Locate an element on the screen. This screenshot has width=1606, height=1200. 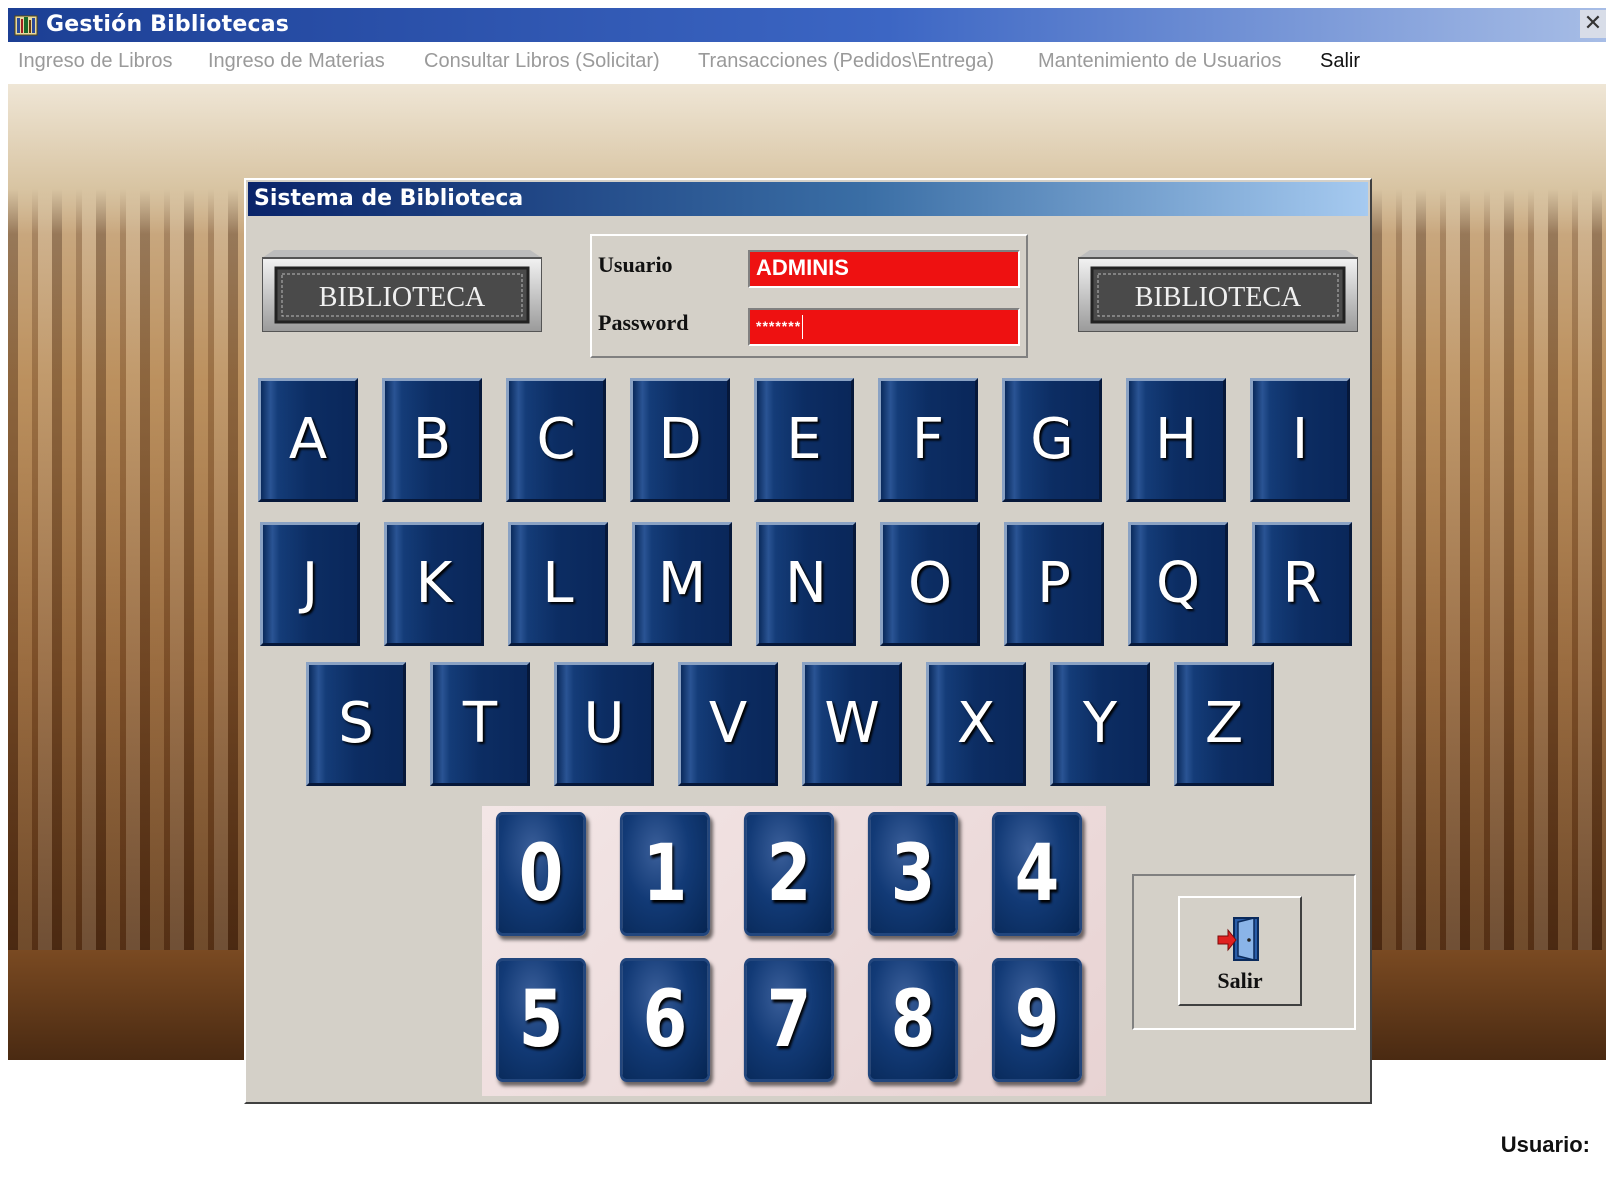
exit-door-icon is located at coordinates (1238, 939).